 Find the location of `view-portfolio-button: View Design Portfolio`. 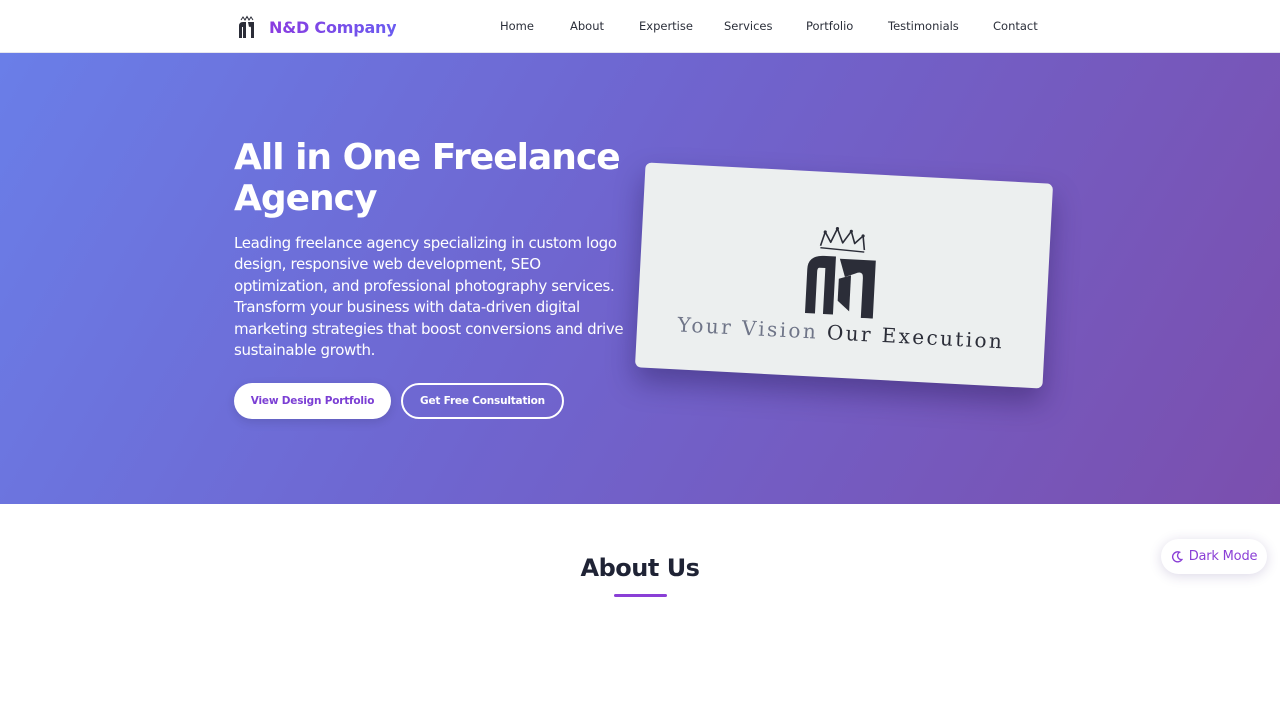

view-portfolio-button: View Design Portfolio is located at coordinates (312, 401).